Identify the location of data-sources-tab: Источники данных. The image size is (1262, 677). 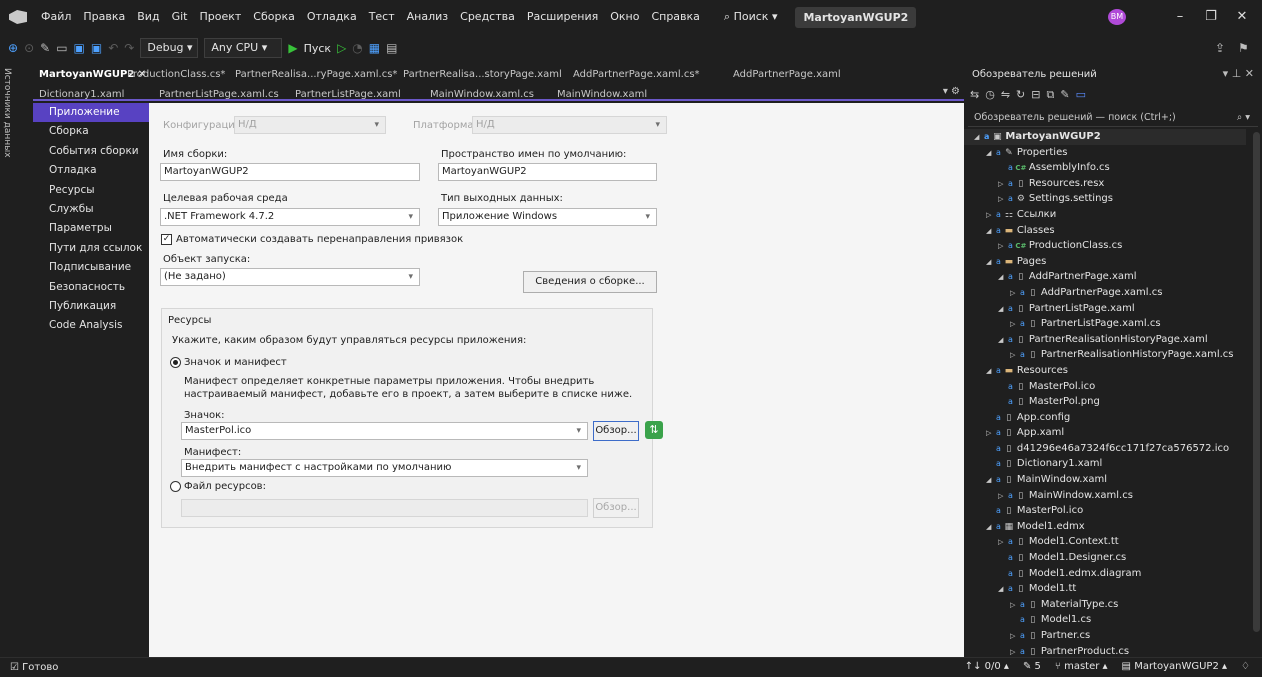
(7, 113).